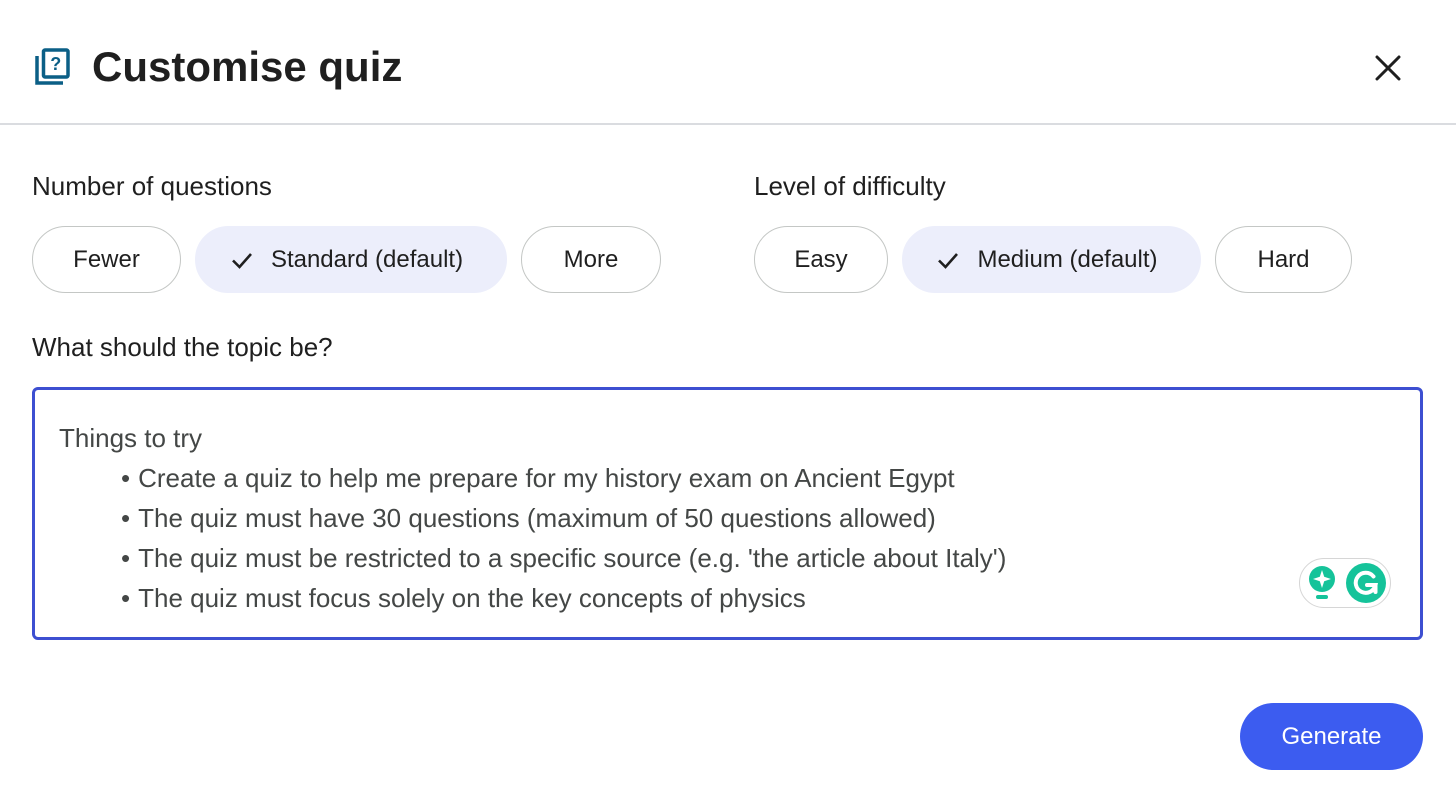 The width and height of the screenshot is (1456, 812). What do you see at coordinates (1366, 583) in the screenshot?
I see `grammarly-logo-icon` at bounding box center [1366, 583].